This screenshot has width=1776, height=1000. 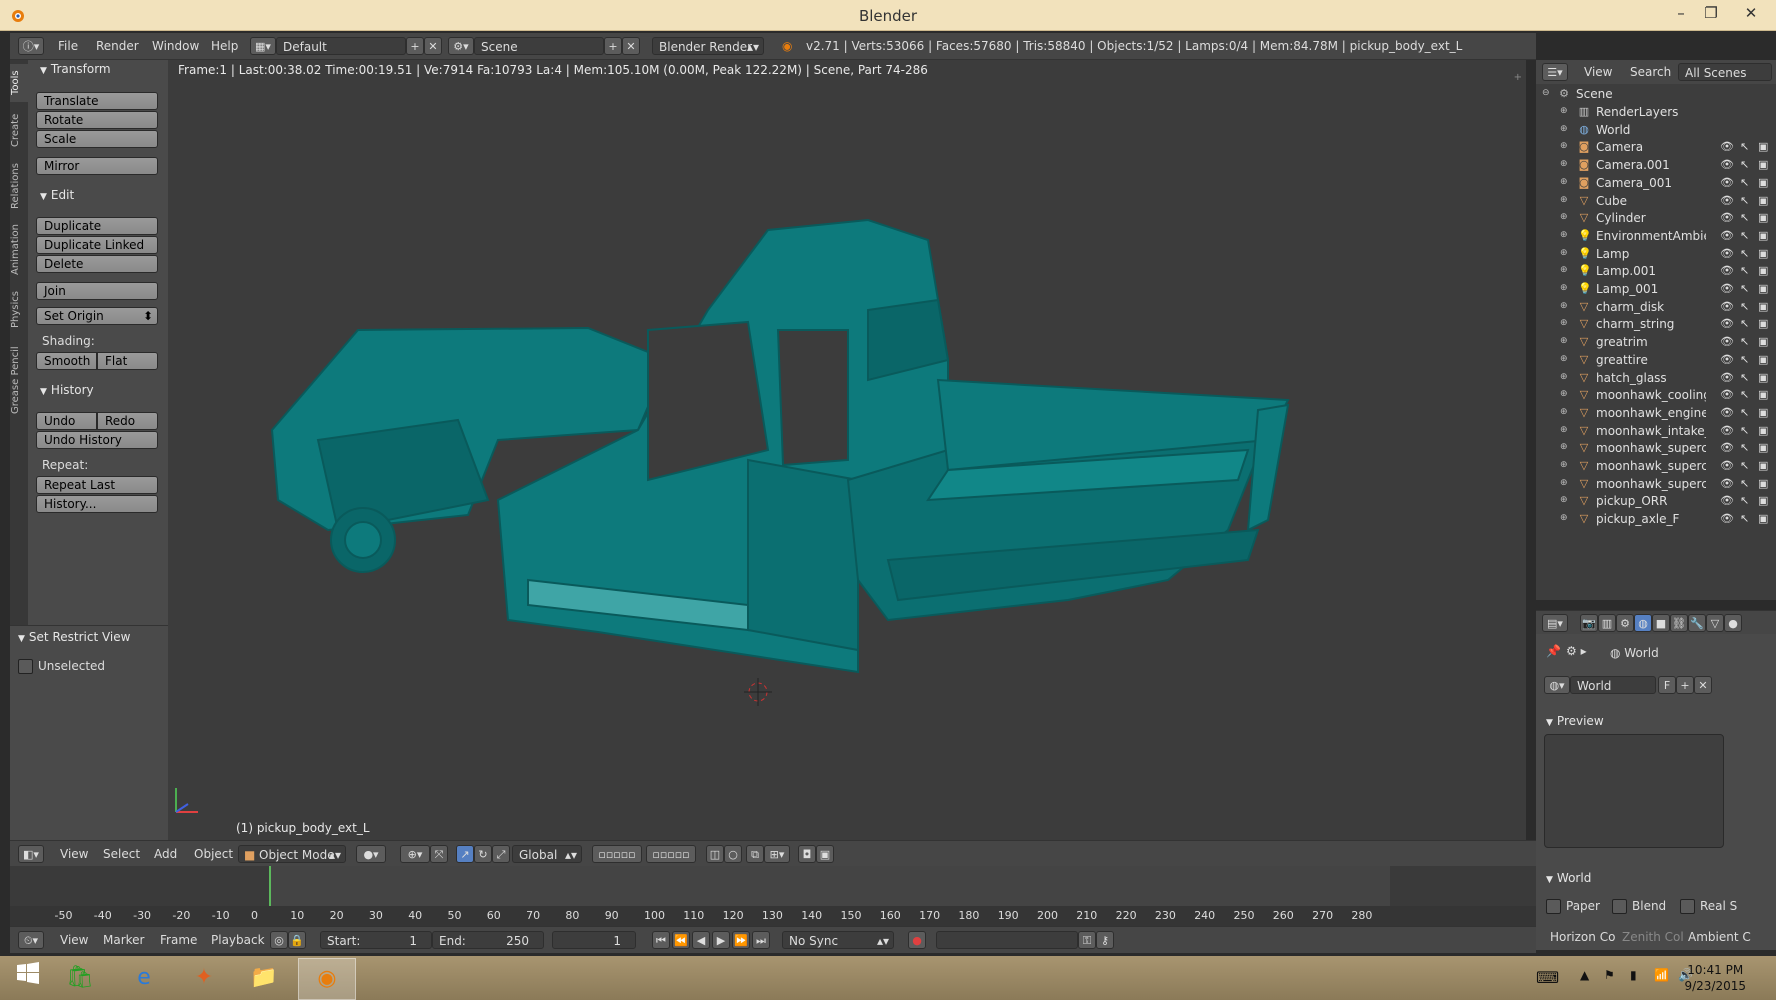 I want to click on transform-panel-header: ▼ Transform, so click(x=75, y=69).